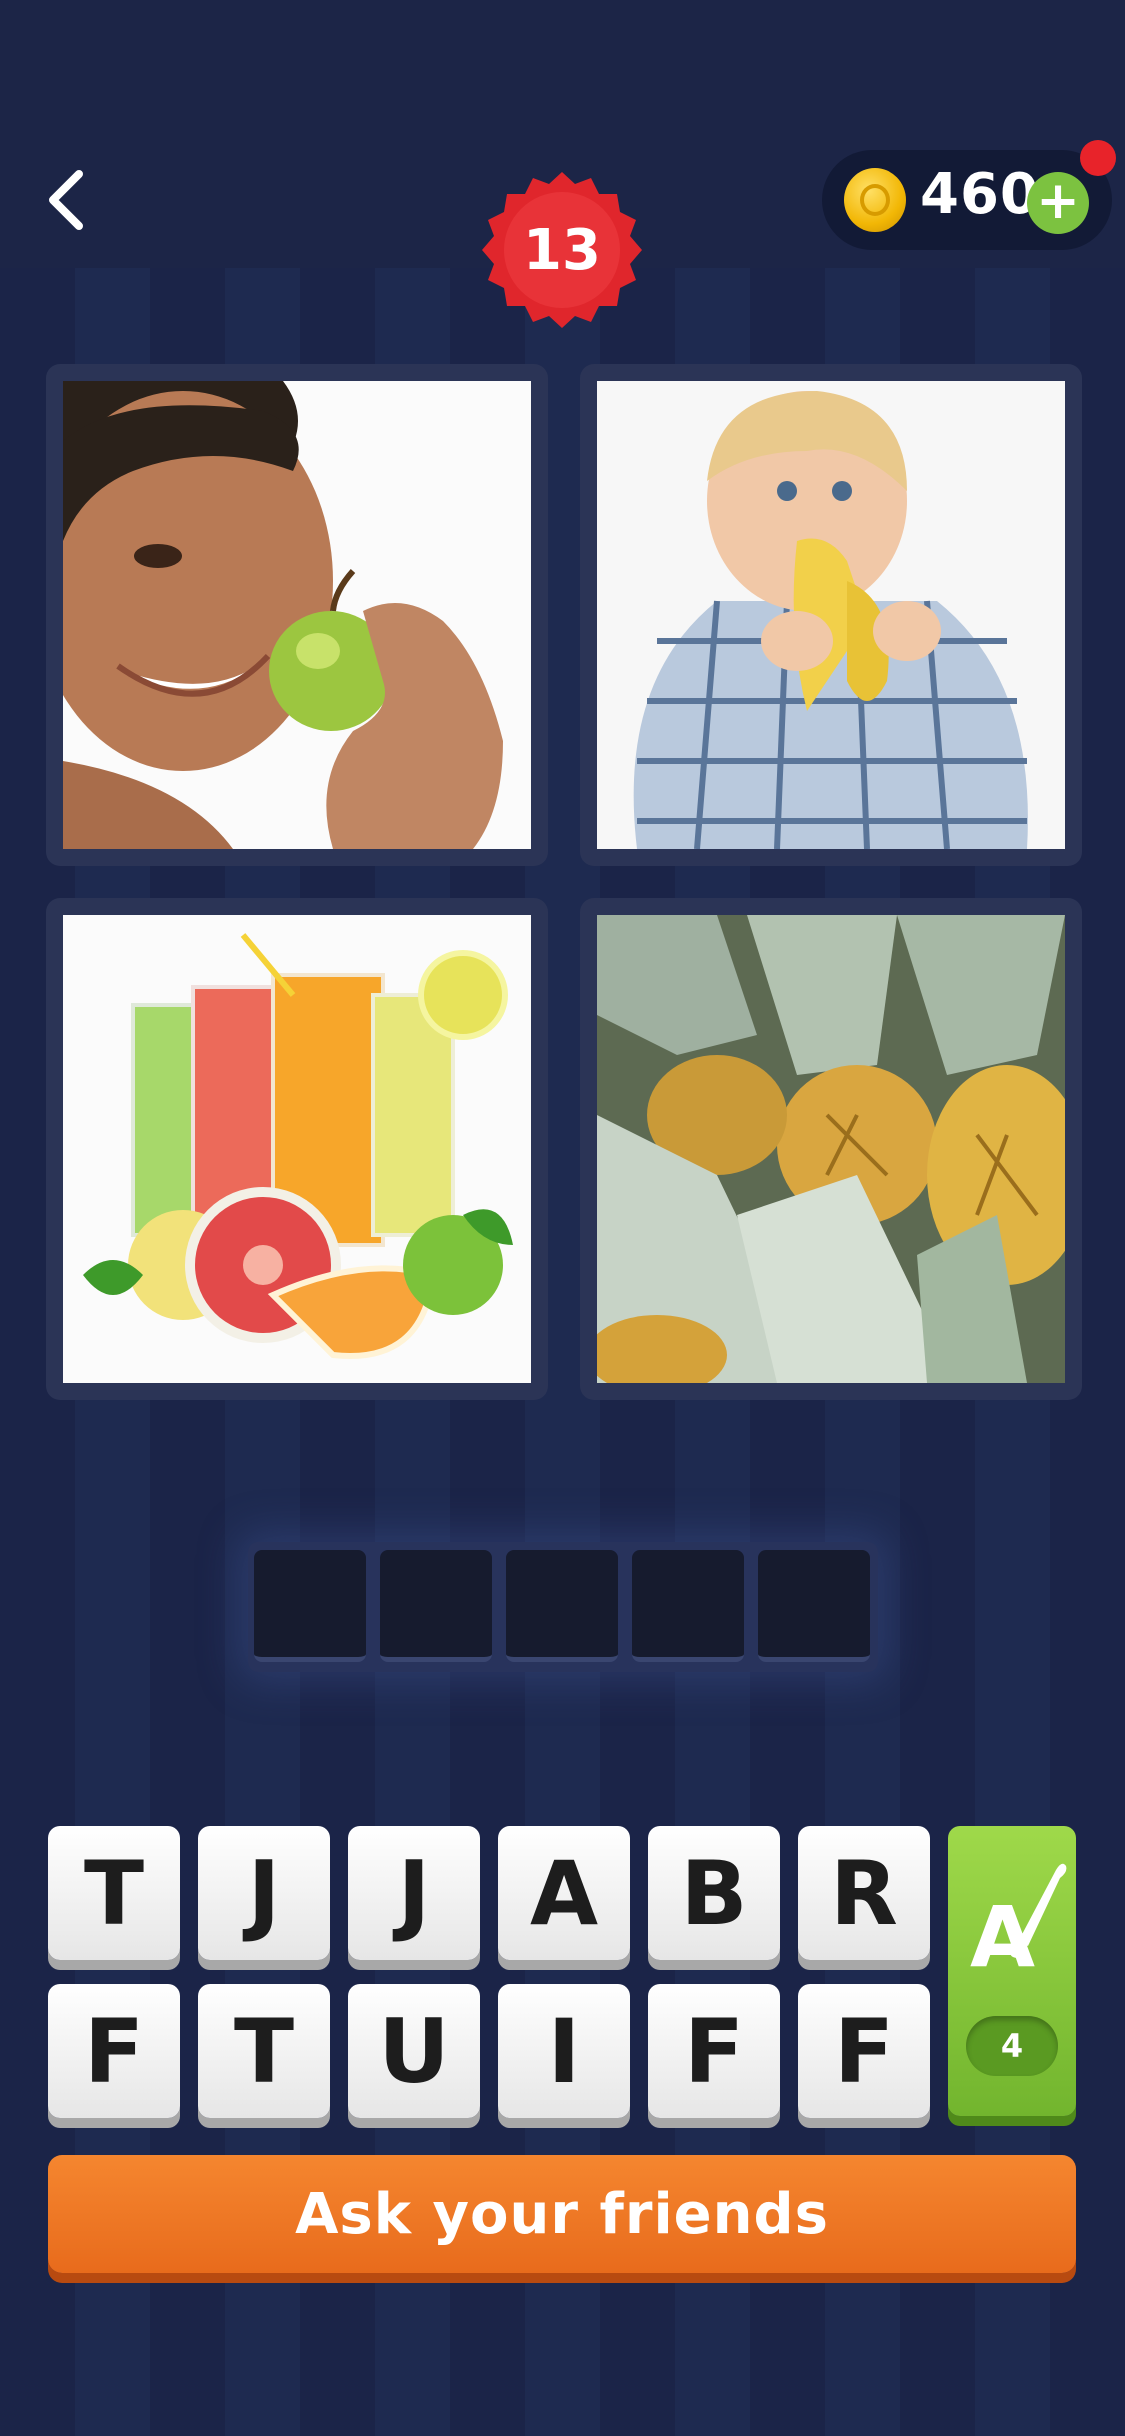 The image size is (1125, 2436). I want to click on letter-key: I, so click(564, 2051).